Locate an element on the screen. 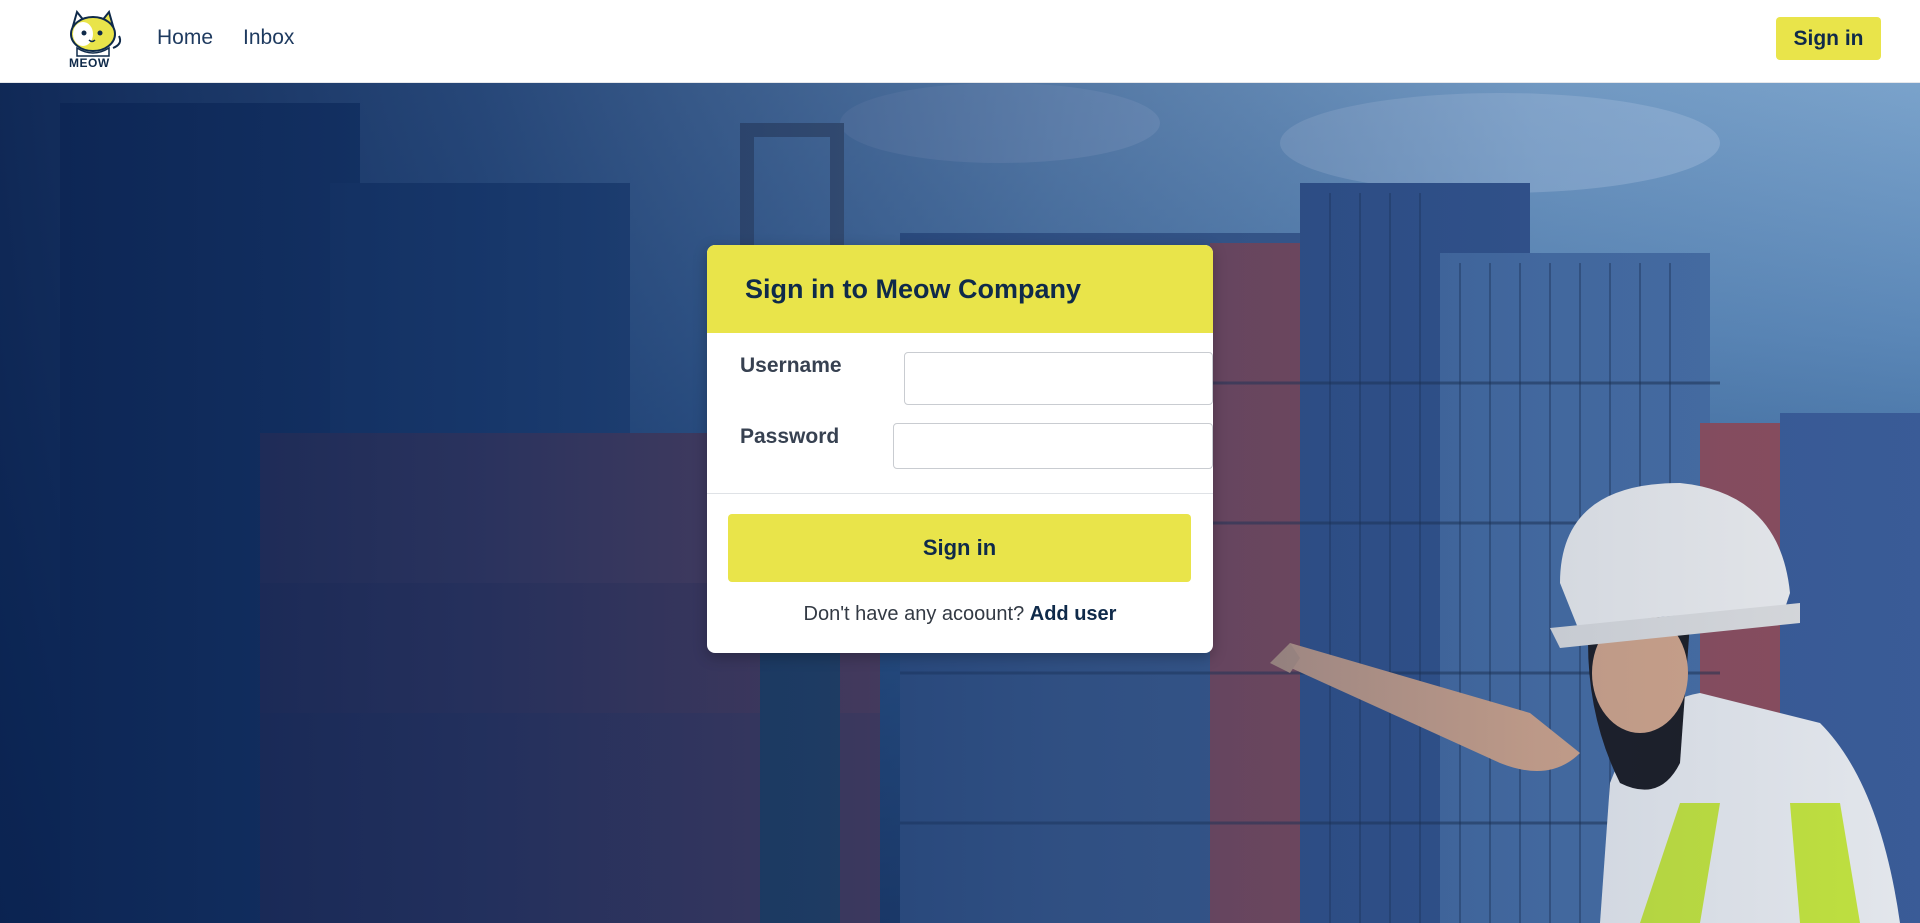 The width and height of the screenshot is (1920, 923). nav-link-inbox: Inbox is located at coordinates (268, 38).